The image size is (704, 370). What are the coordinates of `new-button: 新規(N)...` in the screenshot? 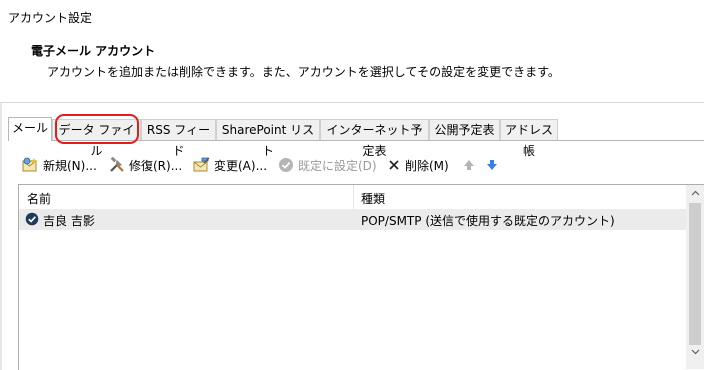 It's located at (59, 165).